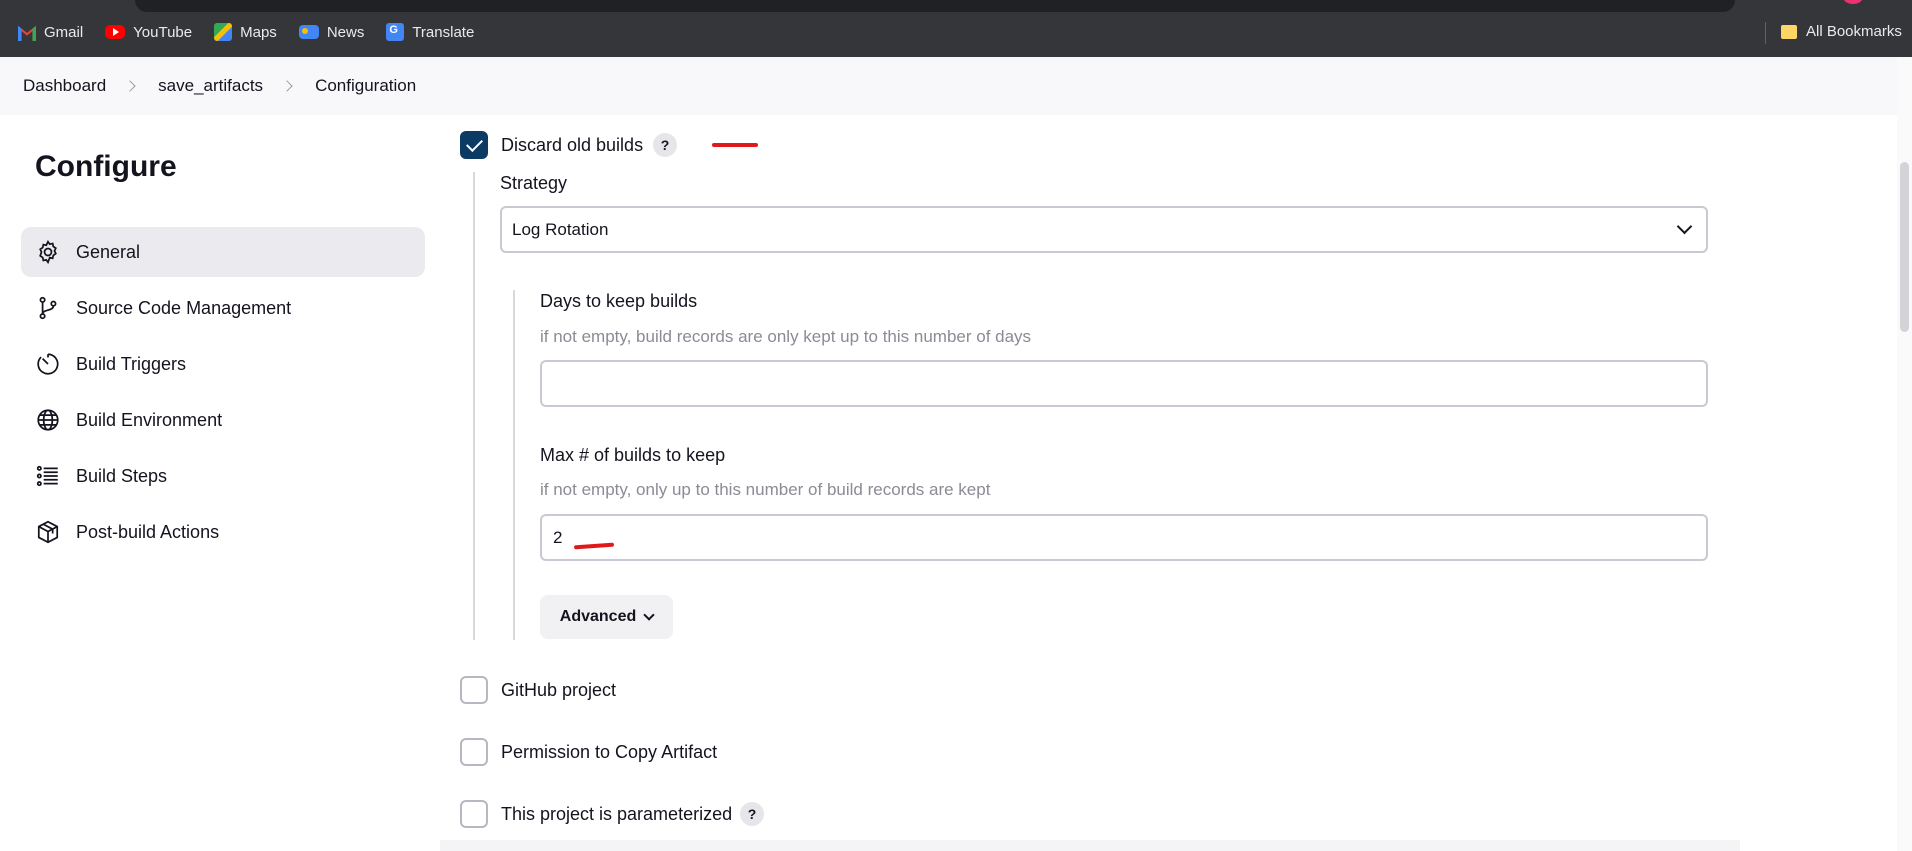 The height and width of the screenshot is (851, 1912). I want to click on sidebar-item-general: General, so click(223, 252).